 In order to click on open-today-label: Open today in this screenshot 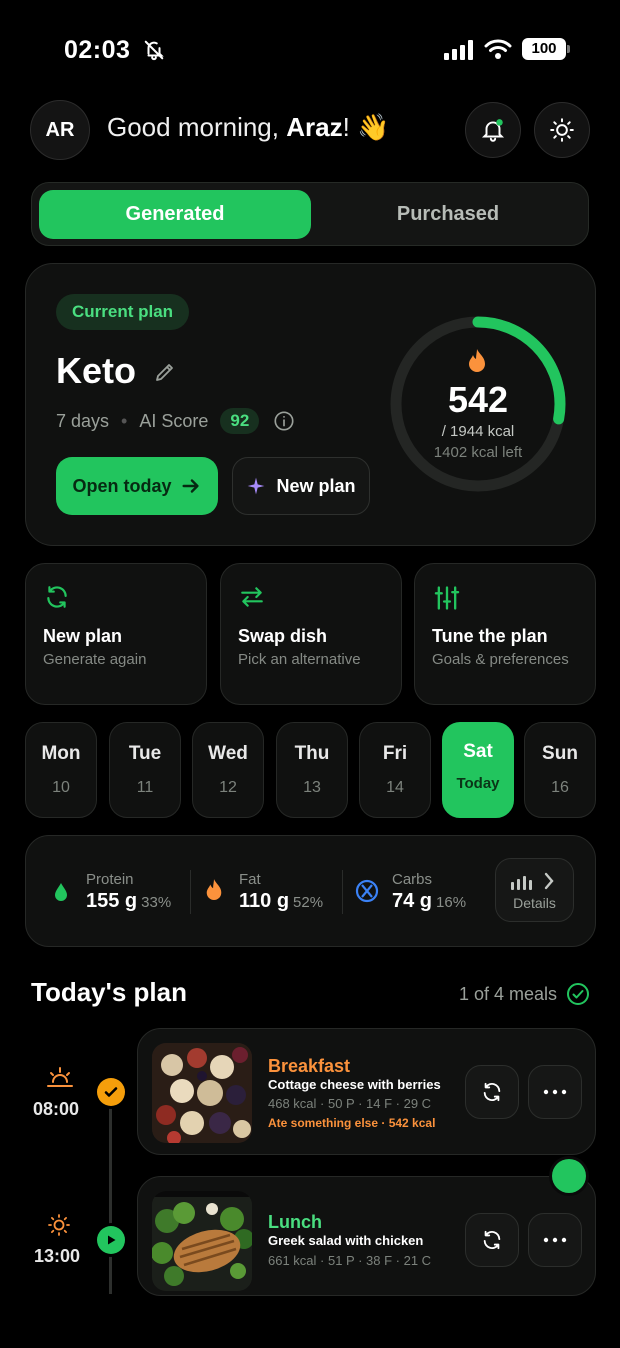, I will do `click(122, 485)`.